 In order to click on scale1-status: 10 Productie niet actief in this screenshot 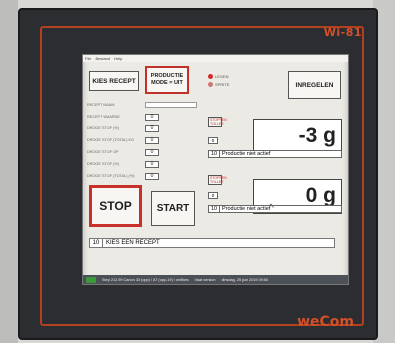, I will do `click(275, 154)`.